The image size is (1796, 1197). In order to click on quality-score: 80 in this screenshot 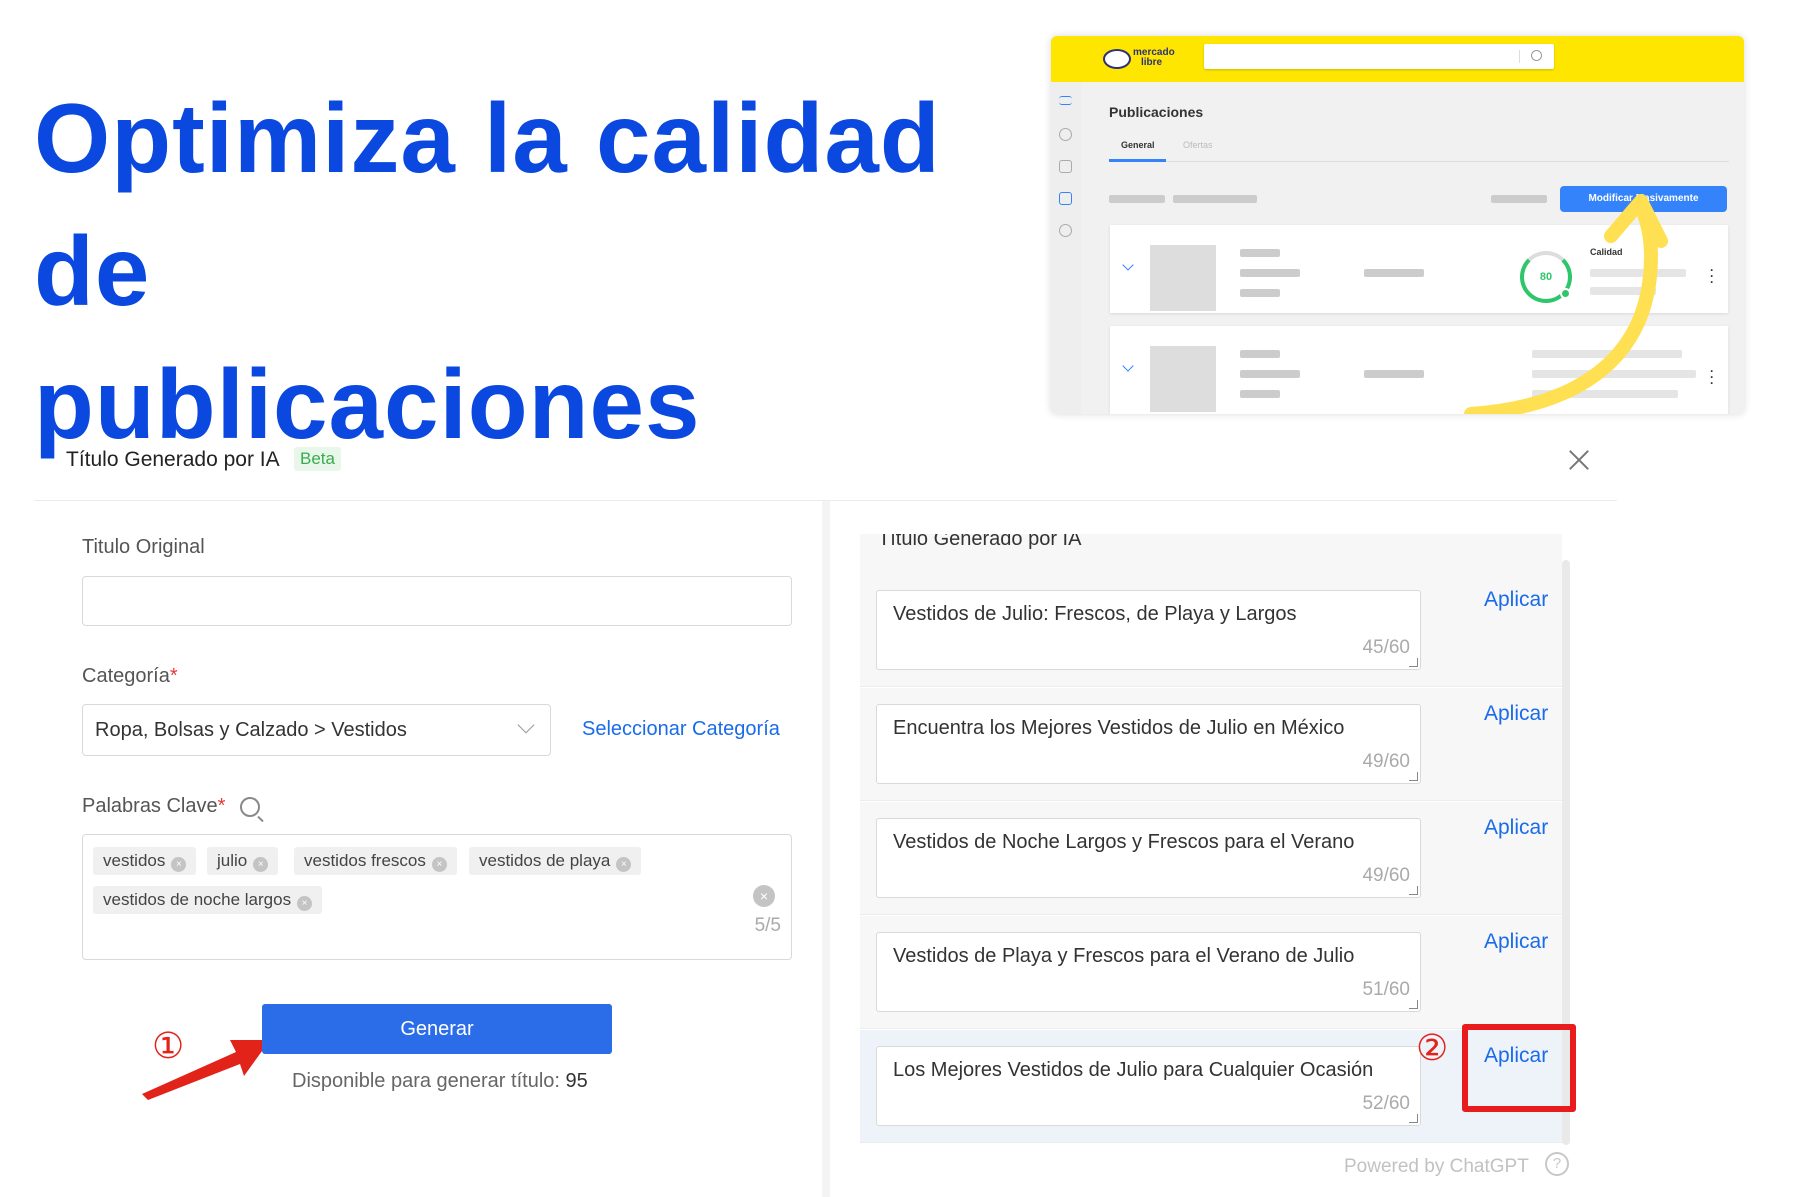, I will do `click(1546, 277)`.